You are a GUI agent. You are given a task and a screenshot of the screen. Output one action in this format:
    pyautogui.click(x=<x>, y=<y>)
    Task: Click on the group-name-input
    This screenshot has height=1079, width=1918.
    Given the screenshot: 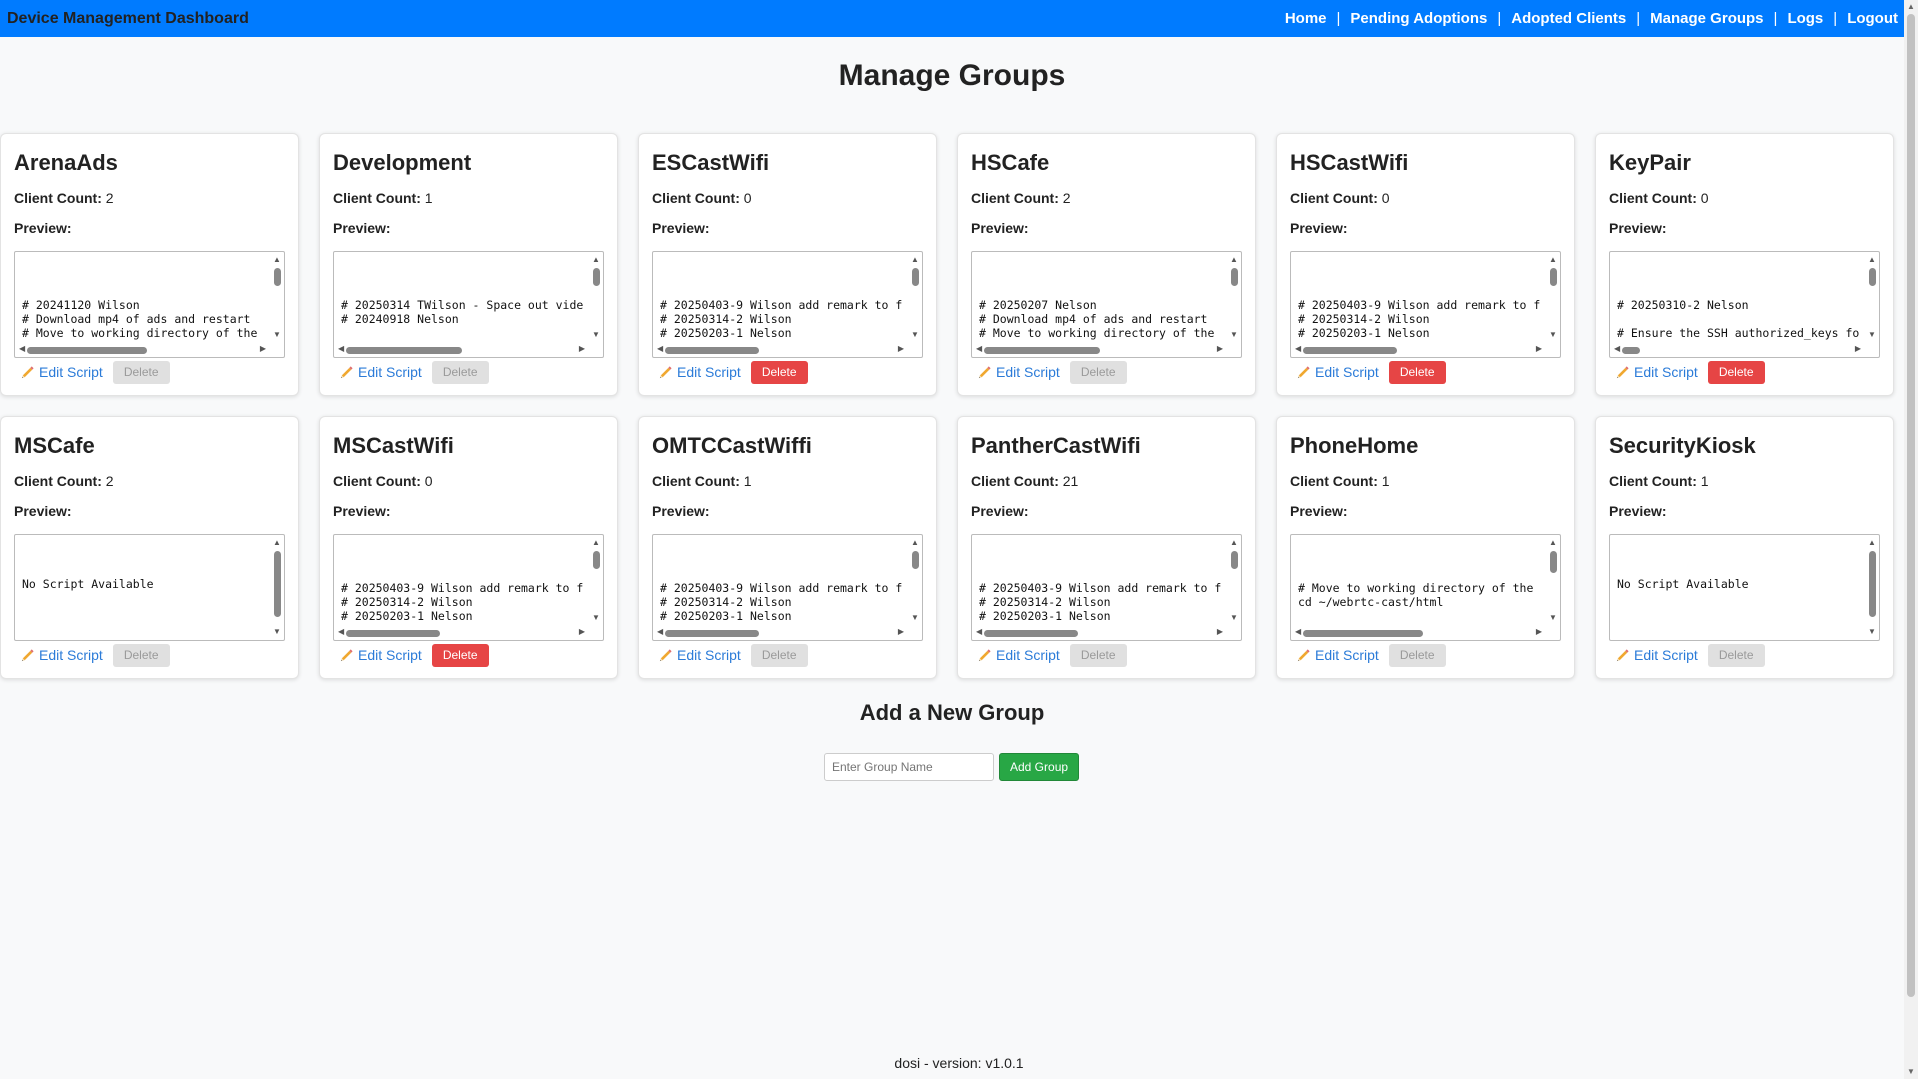 What is the action you would take?
    pyautogui.click(x=909, y=767)
    